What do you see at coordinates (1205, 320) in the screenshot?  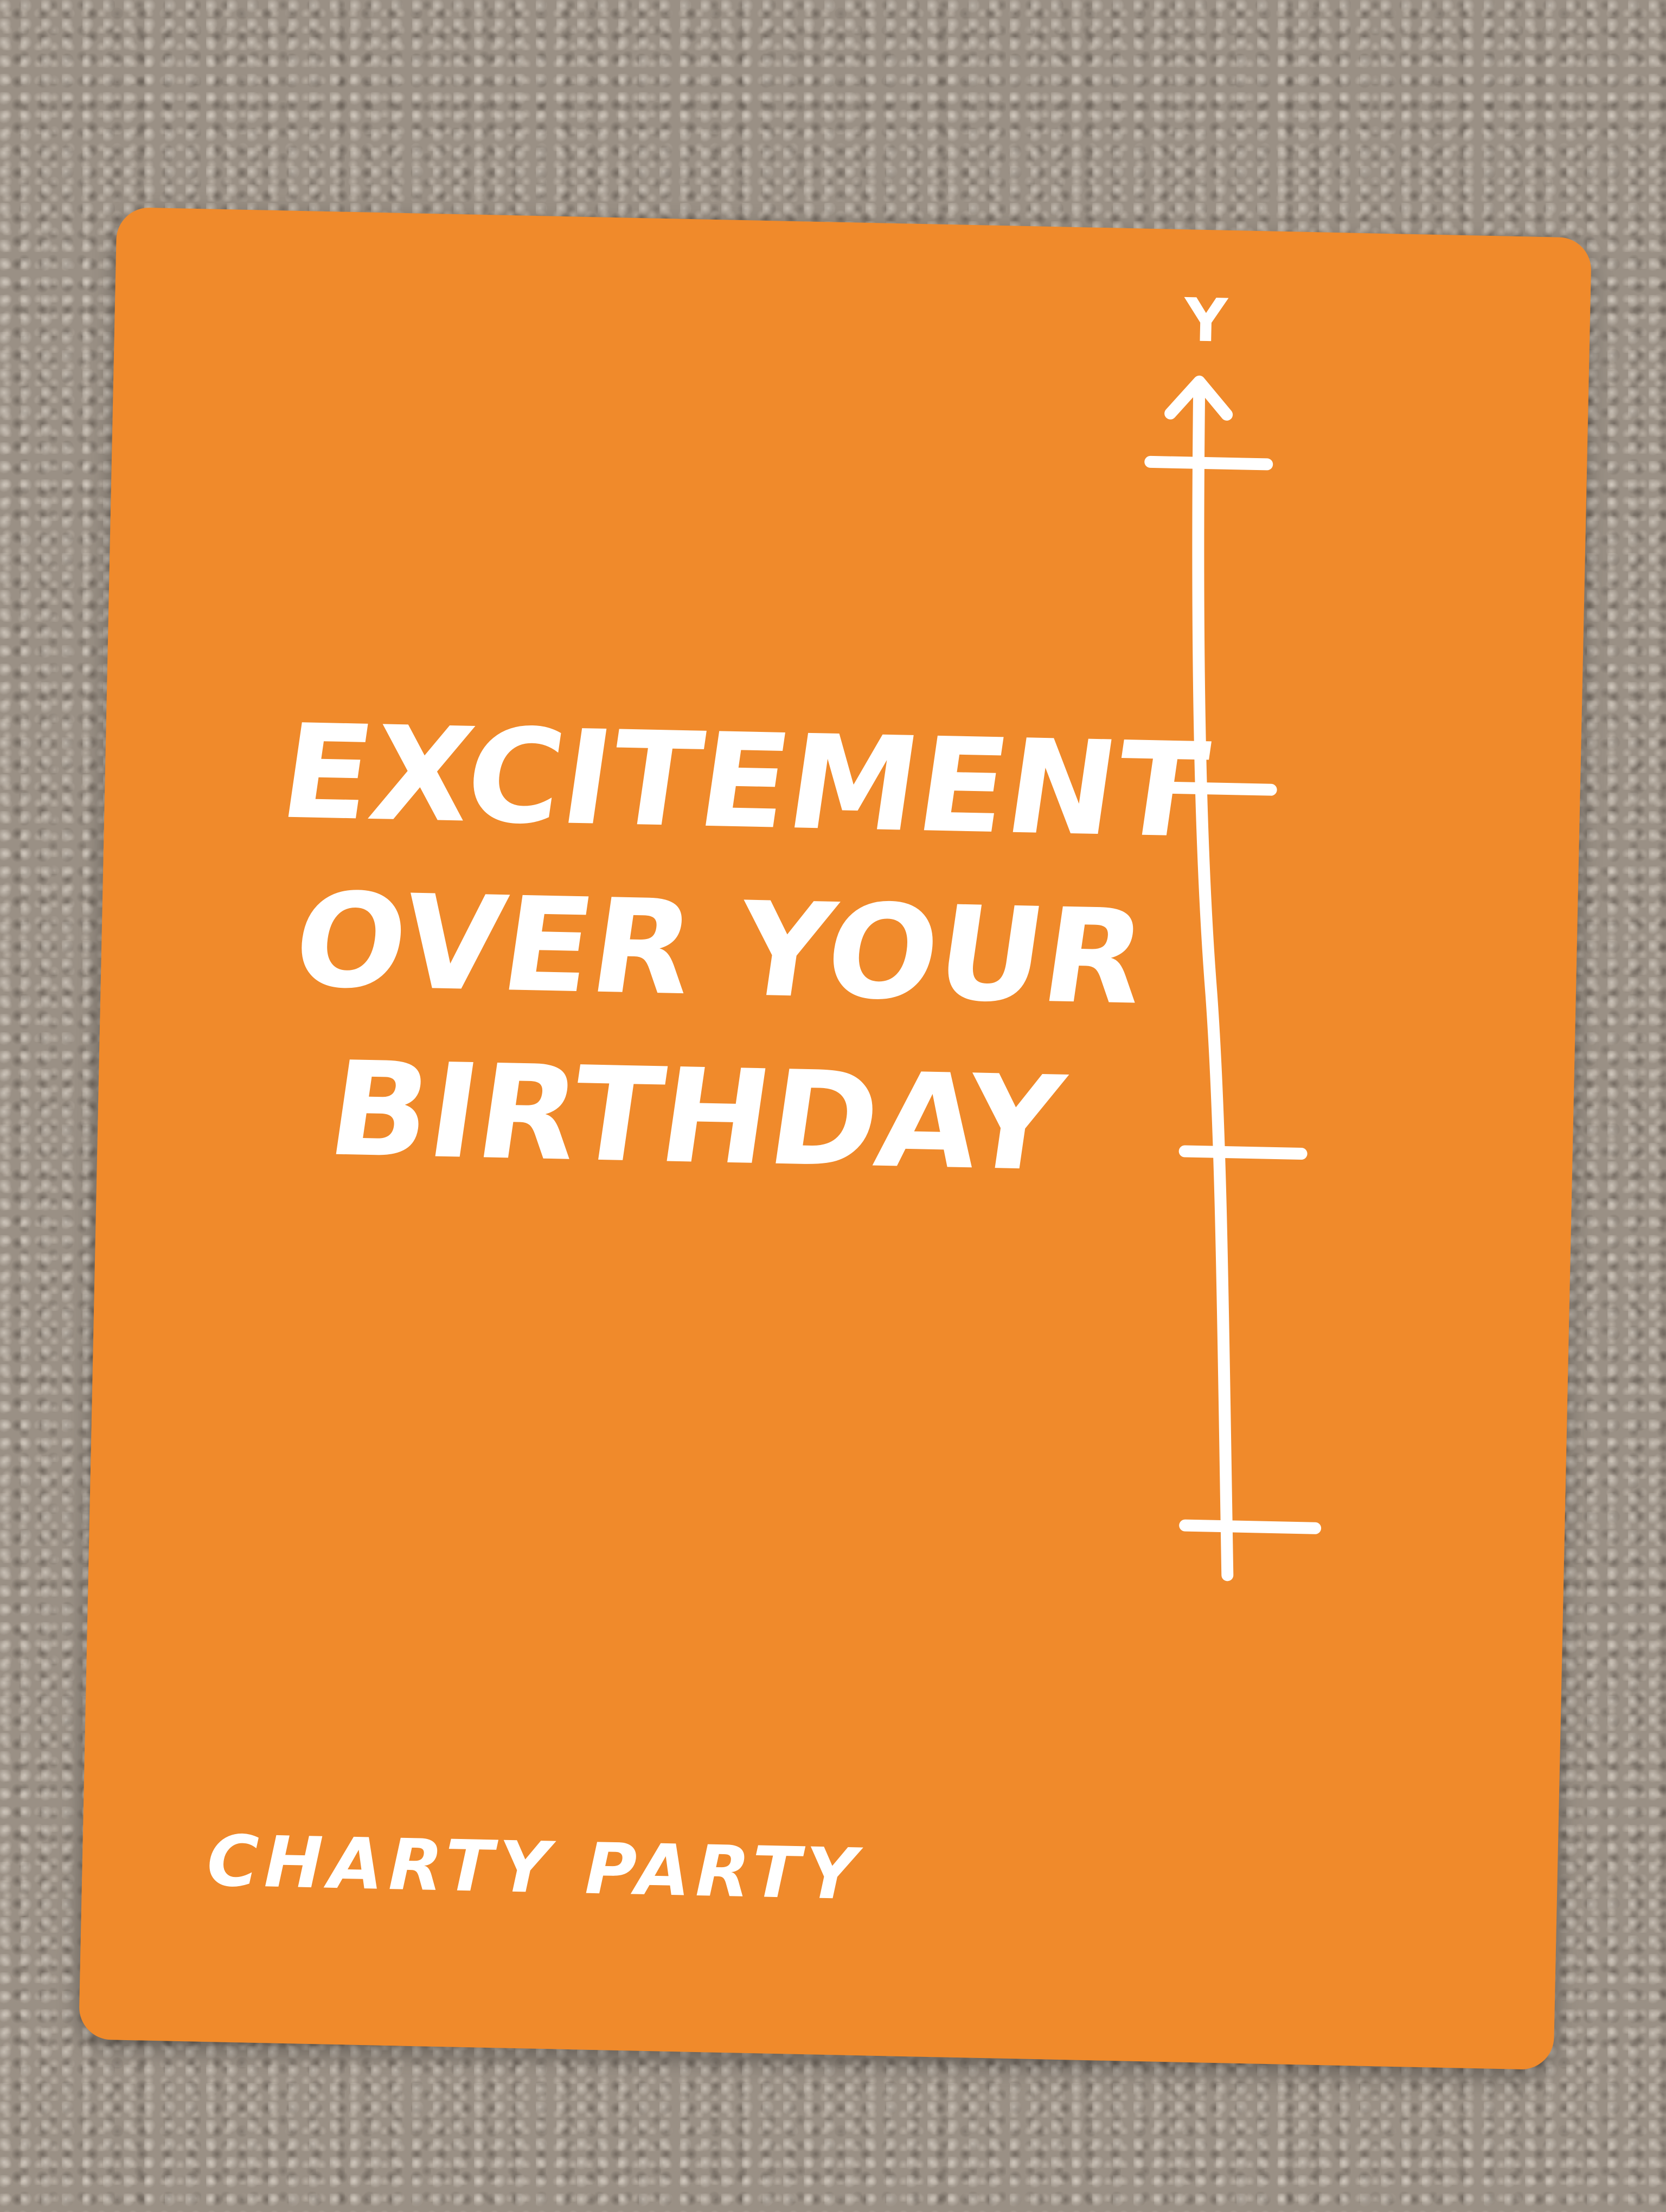 I see `y-axis-label: Y` at bounding box center [1205, 320].